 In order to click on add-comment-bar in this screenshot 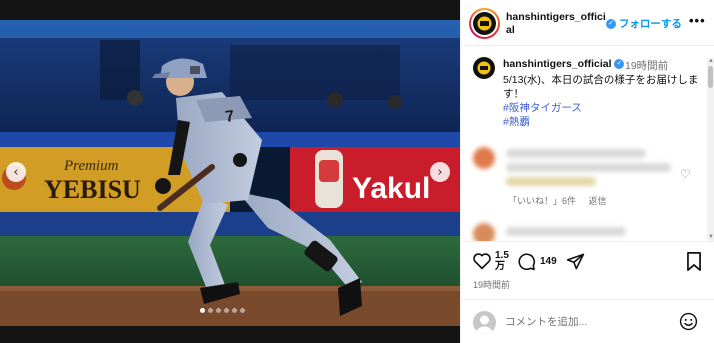, I will do `click(587, 321)`.